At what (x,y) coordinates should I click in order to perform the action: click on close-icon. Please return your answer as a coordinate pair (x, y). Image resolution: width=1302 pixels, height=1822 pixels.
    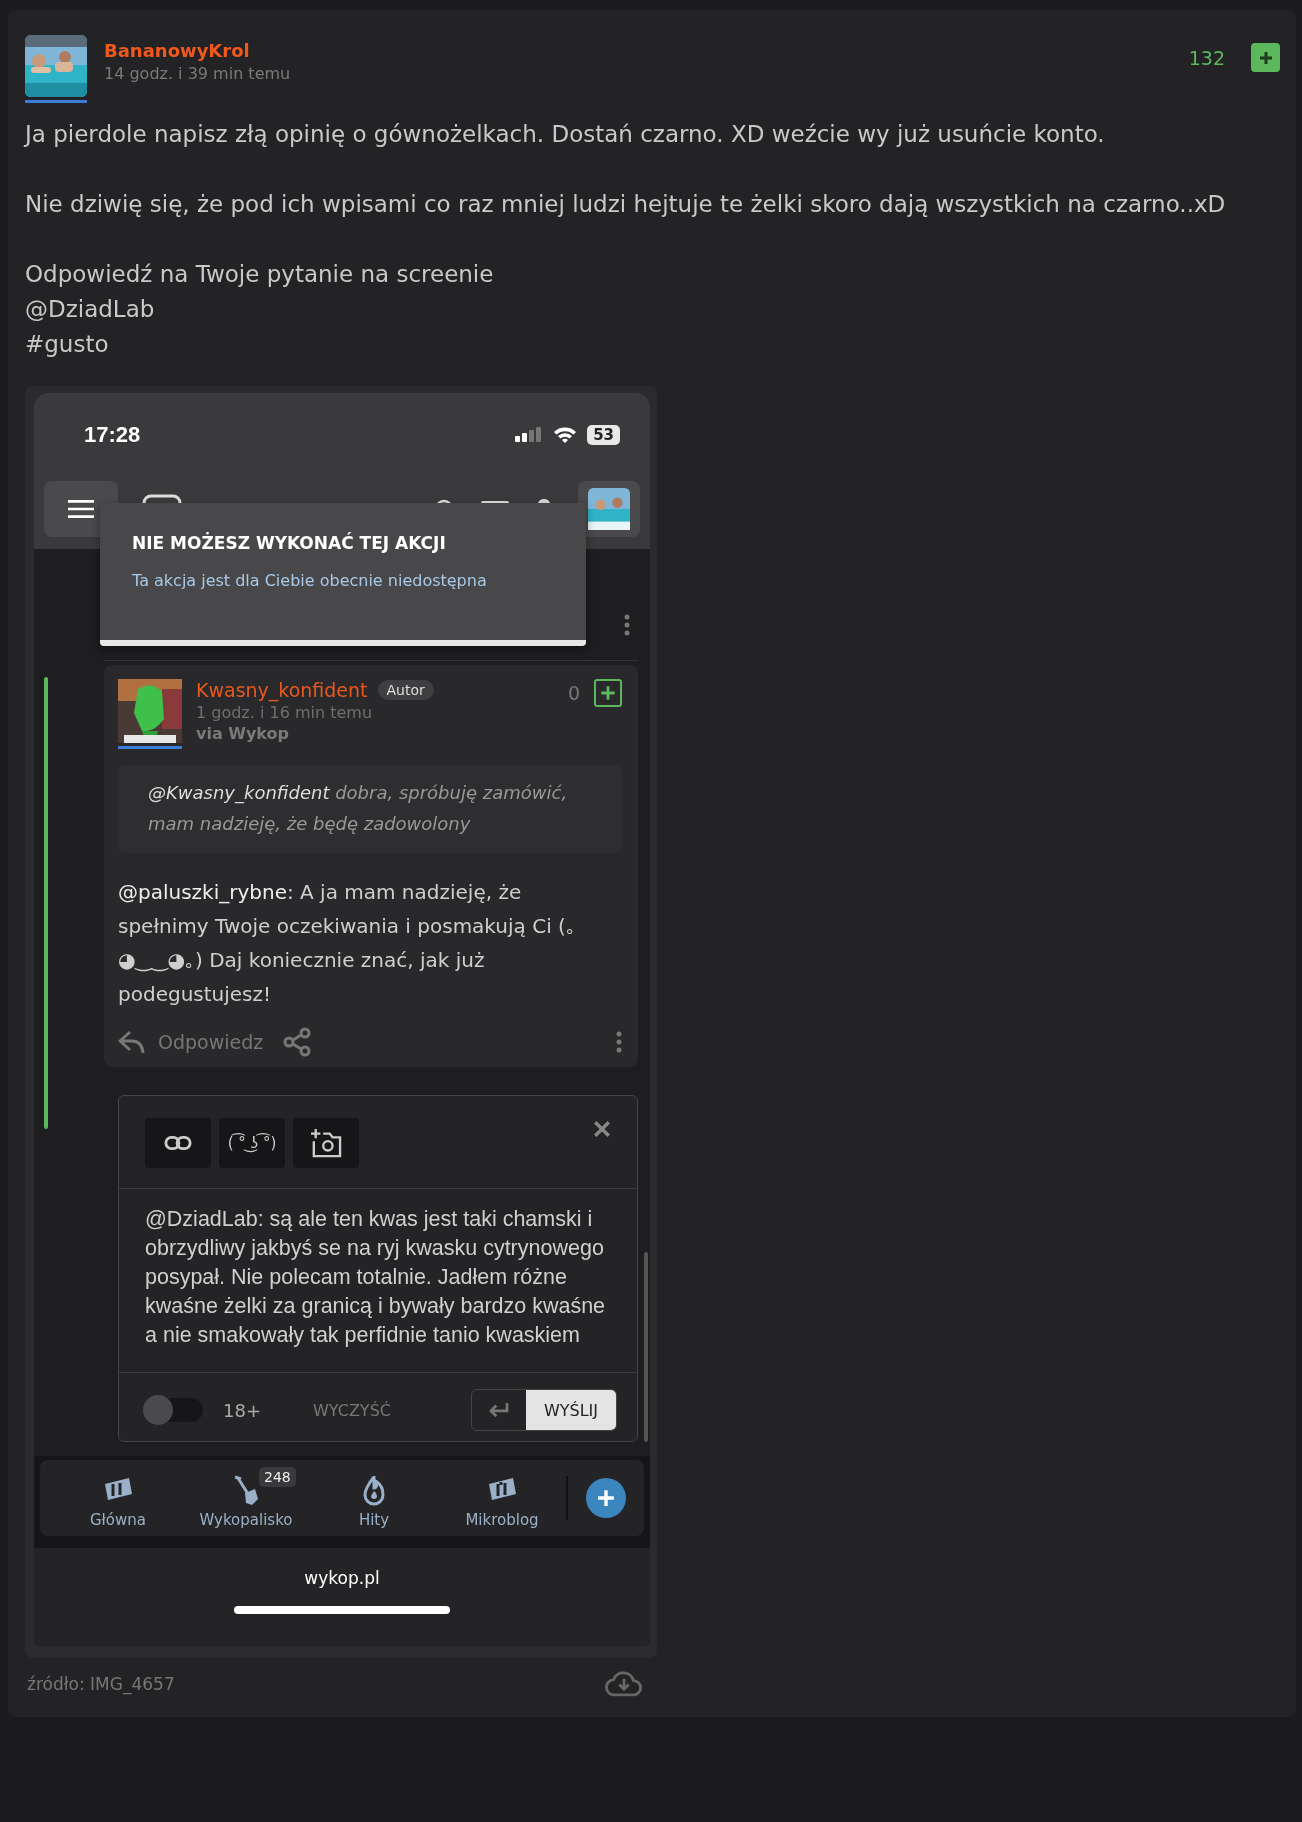
    Looking at the image, I should click on (602, 1129).